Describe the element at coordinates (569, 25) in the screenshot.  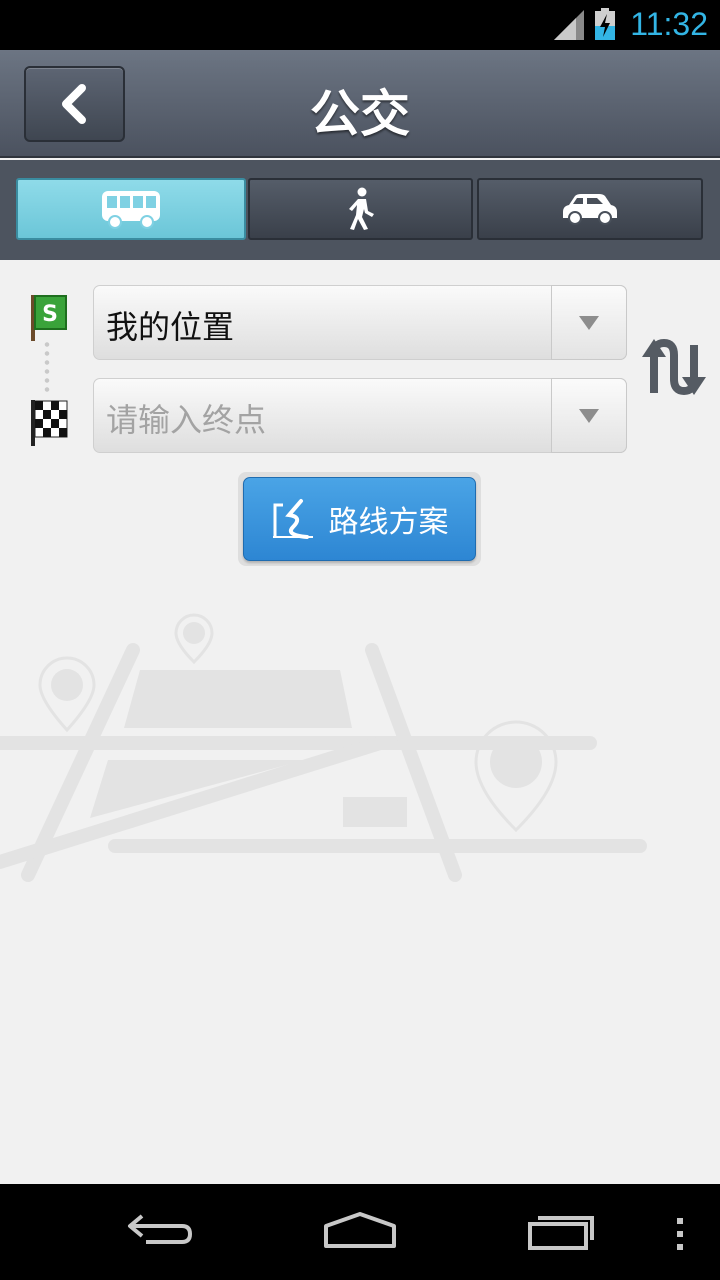
I see `signal-icon` at that location.